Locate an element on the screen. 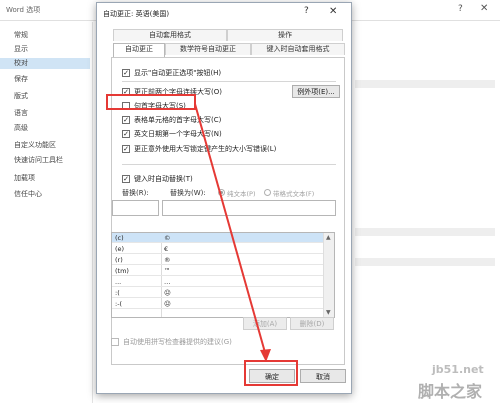 The image size is (500, 403). annotation-arrow is located at coordinates (232, 232).